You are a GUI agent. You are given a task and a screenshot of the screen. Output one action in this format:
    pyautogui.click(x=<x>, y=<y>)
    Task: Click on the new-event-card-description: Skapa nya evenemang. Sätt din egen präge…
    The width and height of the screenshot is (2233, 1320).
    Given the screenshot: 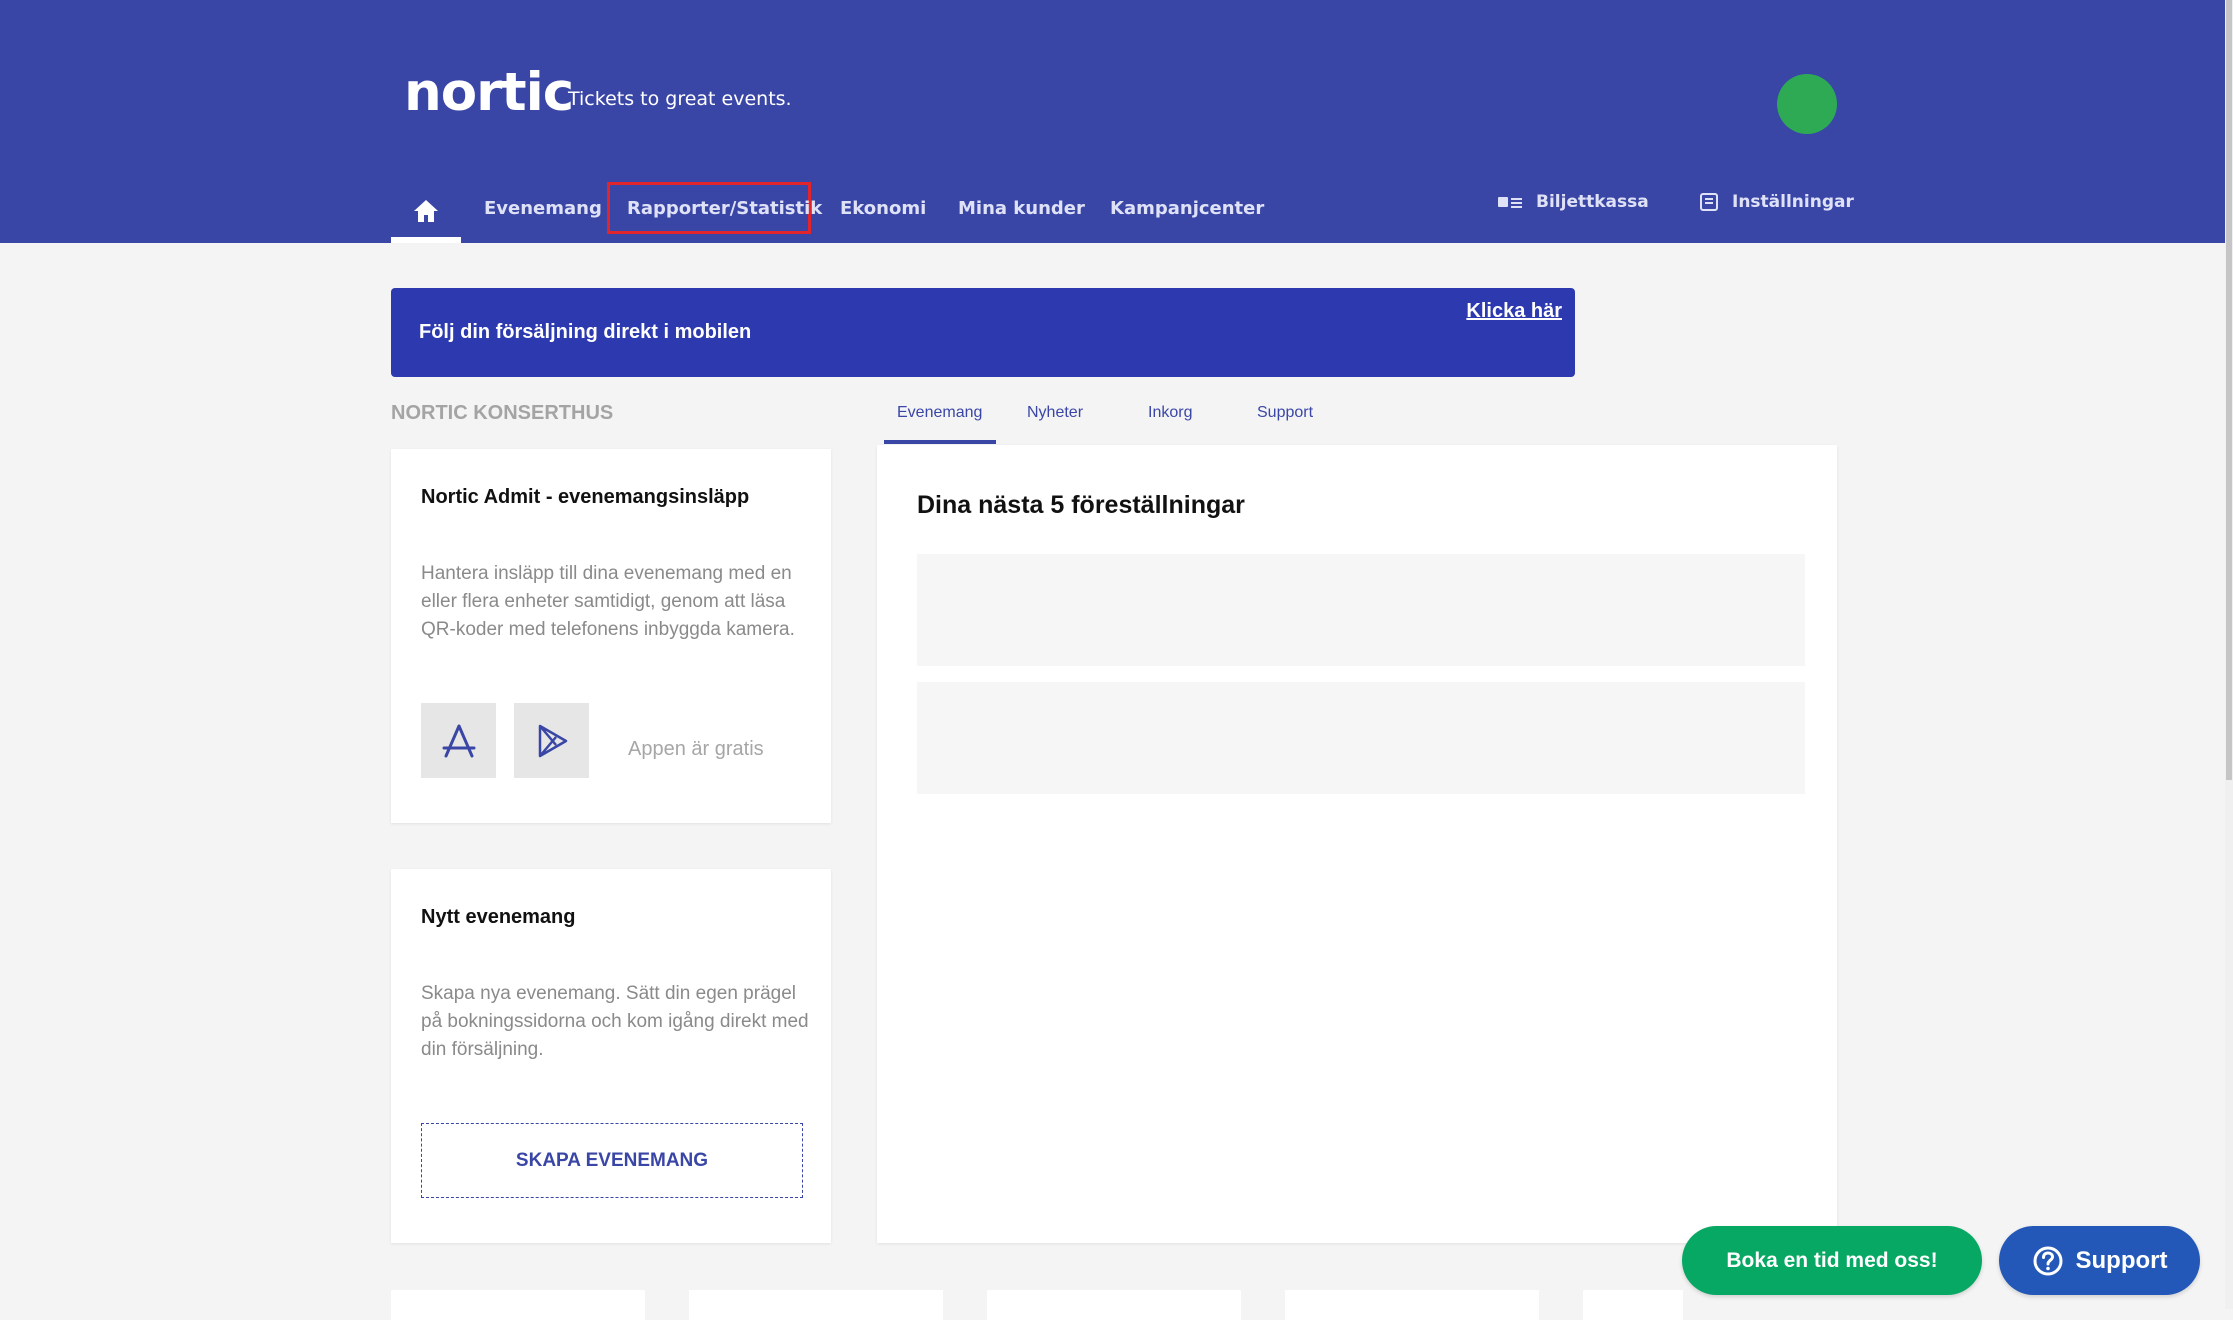 What is the action you would take?
    pyautogui.click(x=615, y=1021)
    